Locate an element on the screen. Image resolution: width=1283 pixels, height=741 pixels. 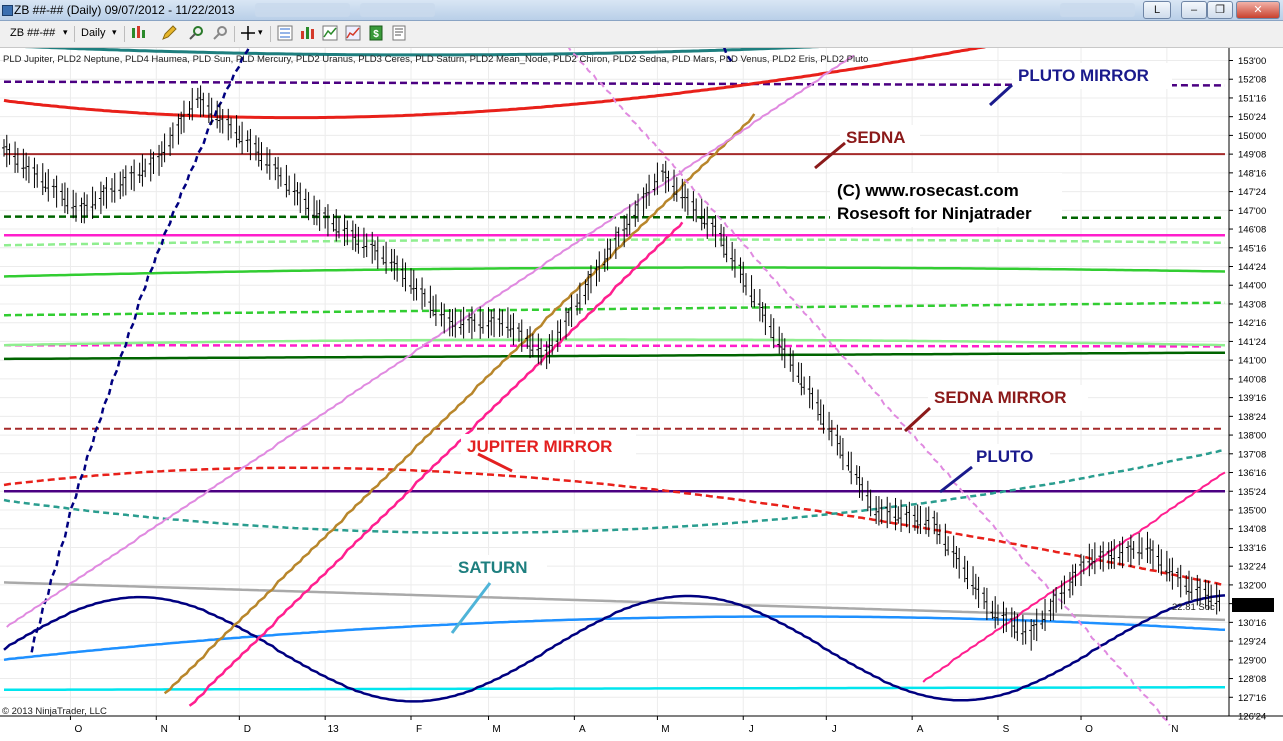
annotation-label: SEDNA MIRROR is located at coordinates (1000, 397).